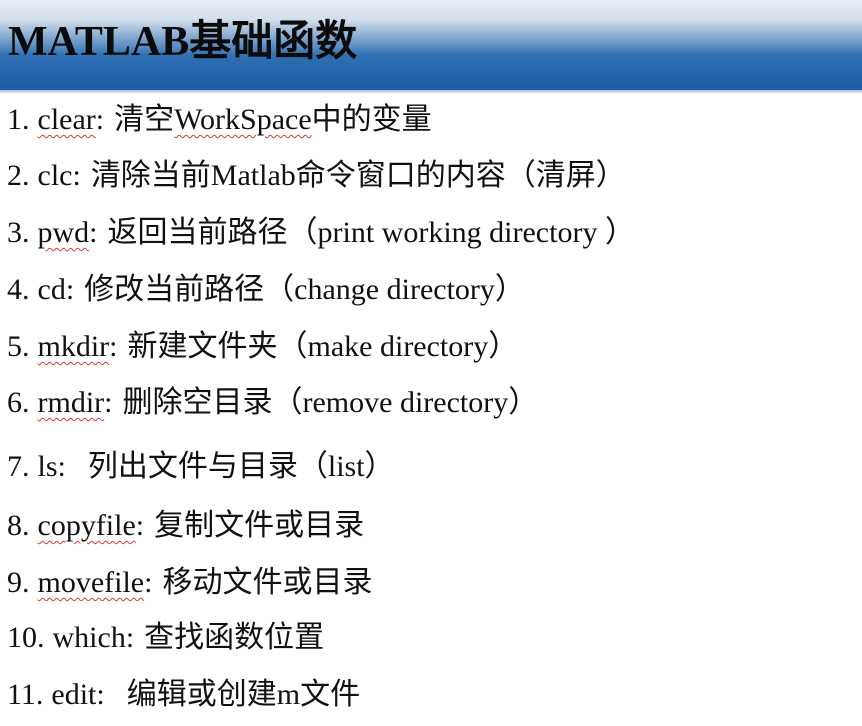 Image resolution: width=862 pixels, height=726 pixels. What do you see at coordinates (18, 466) in the screenshot?
I see `item-number: 7.` at bounding box center [18, 466].